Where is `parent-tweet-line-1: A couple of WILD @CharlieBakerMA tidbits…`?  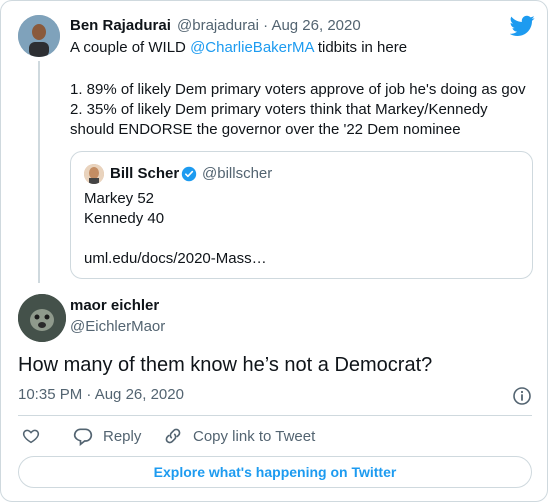 parent-tweet-line-1: A couple of WILD @CharlieBakerMA tidbits… is located at coordinates (238, 48).